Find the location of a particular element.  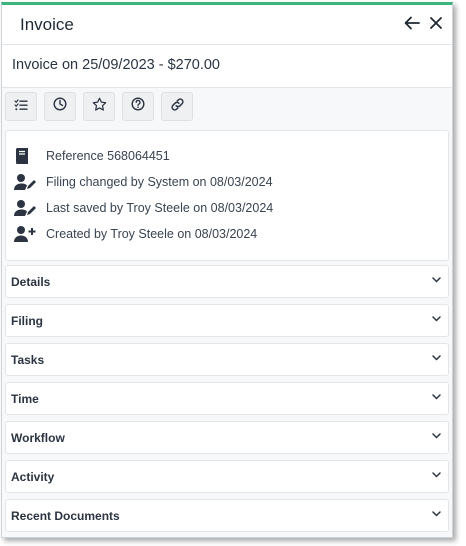

help-button is located at coordinates (138, 106).